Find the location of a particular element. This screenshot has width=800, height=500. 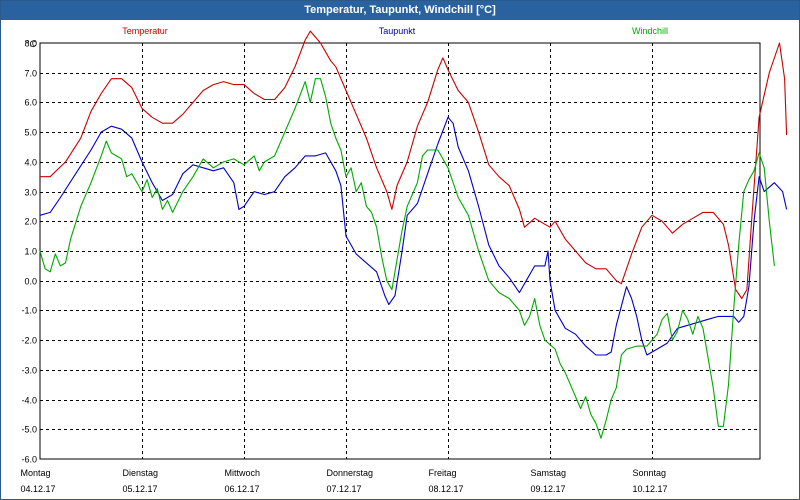

x-tick-day: Dienstag is located at coordinates (141, 473).